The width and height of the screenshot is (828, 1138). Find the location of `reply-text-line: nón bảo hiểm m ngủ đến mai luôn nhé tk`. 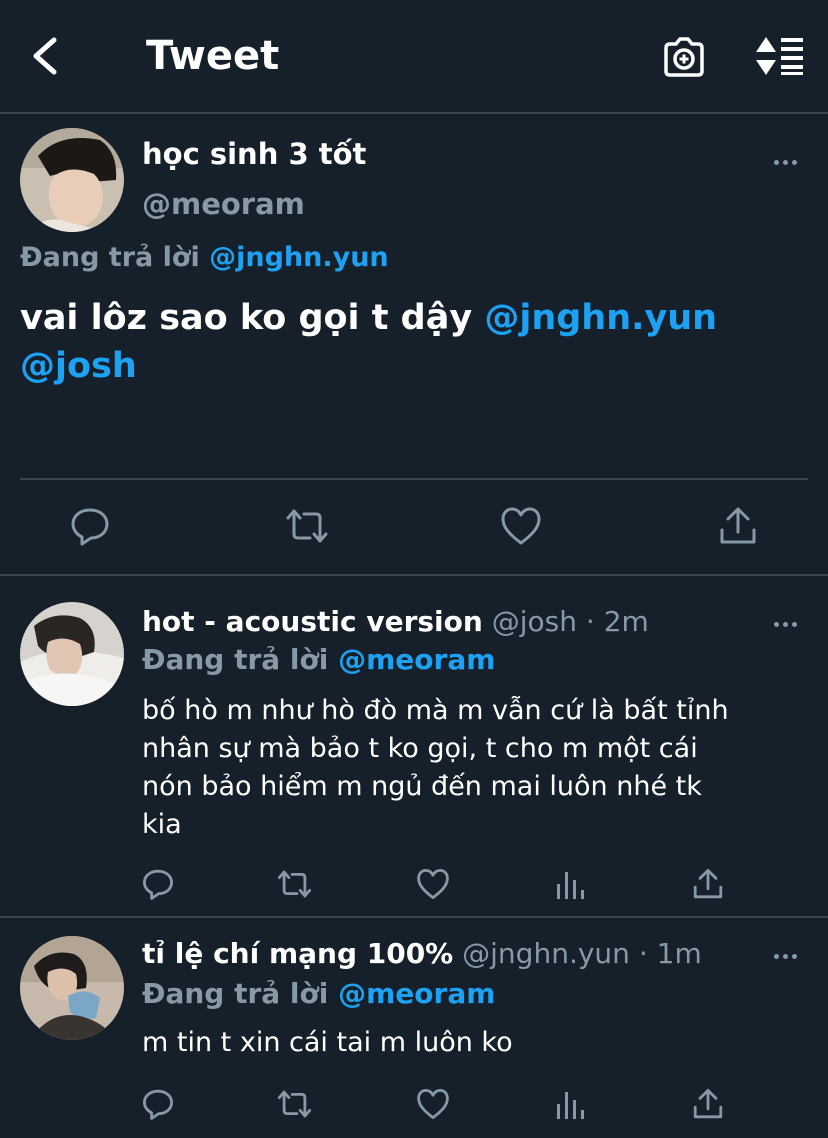

reply-text-line: nón bảo hiểm m ngủ đến mai luôn nhé tk is located at coordinates (422, 786).